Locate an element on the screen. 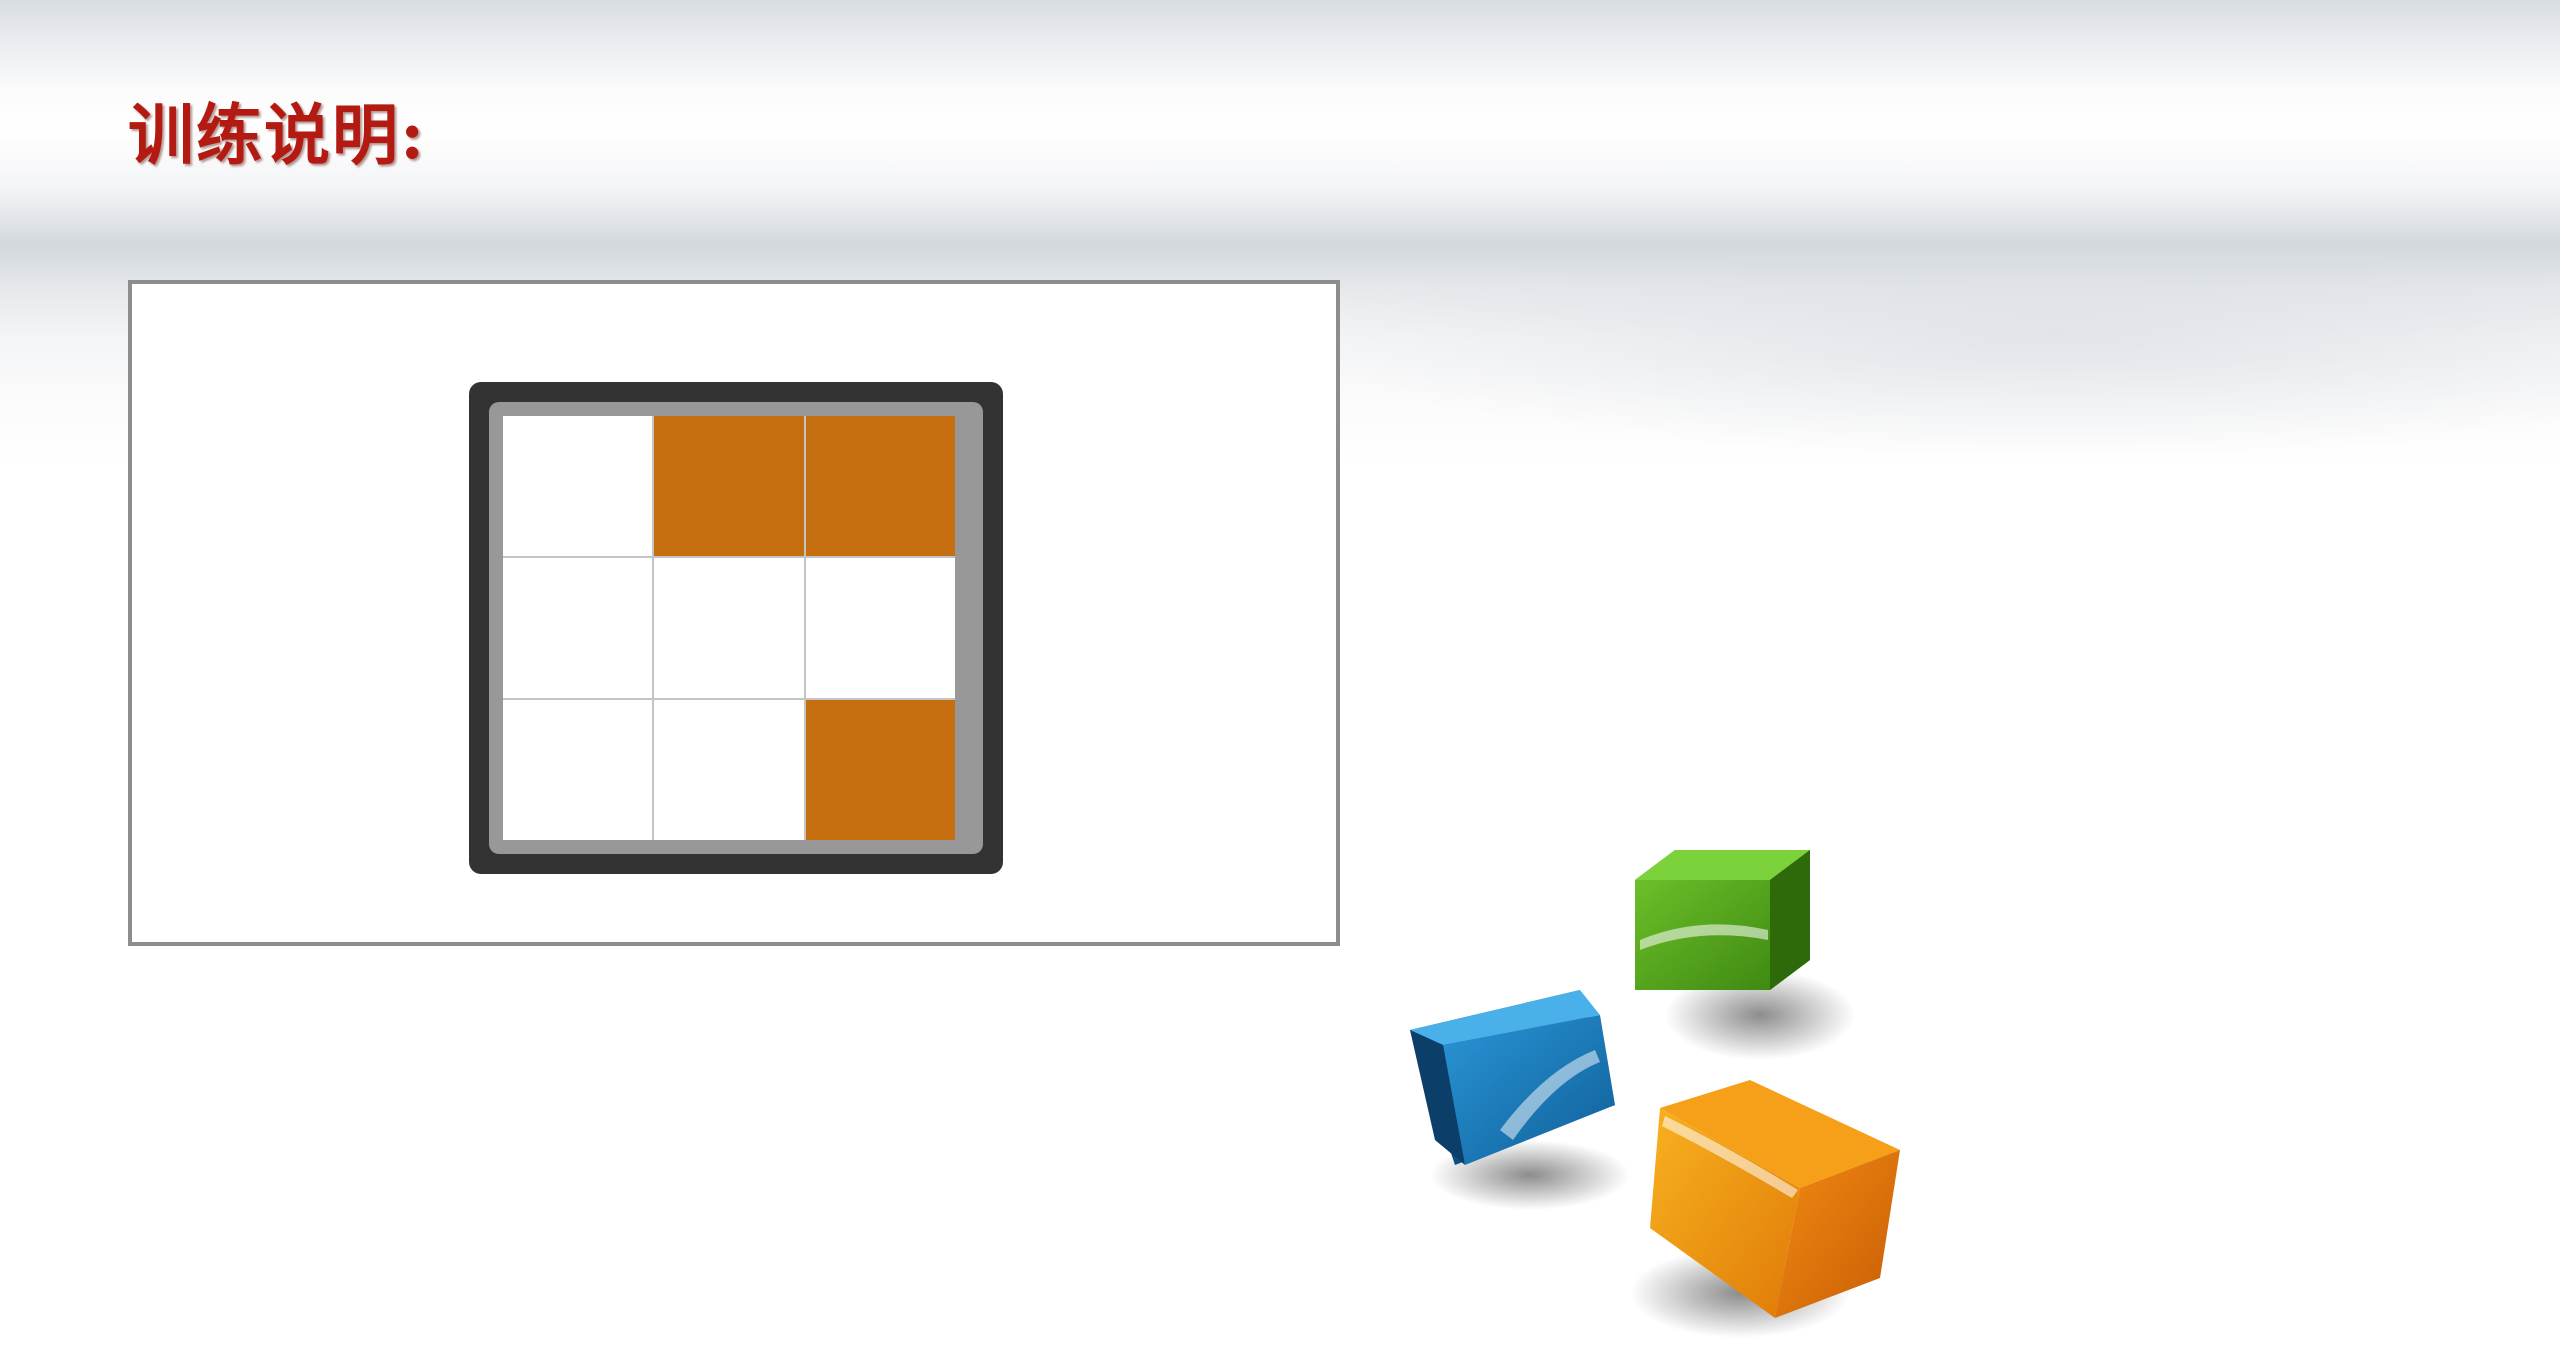  grid-cell-r1-c1 is located at coordinates (578, 486).